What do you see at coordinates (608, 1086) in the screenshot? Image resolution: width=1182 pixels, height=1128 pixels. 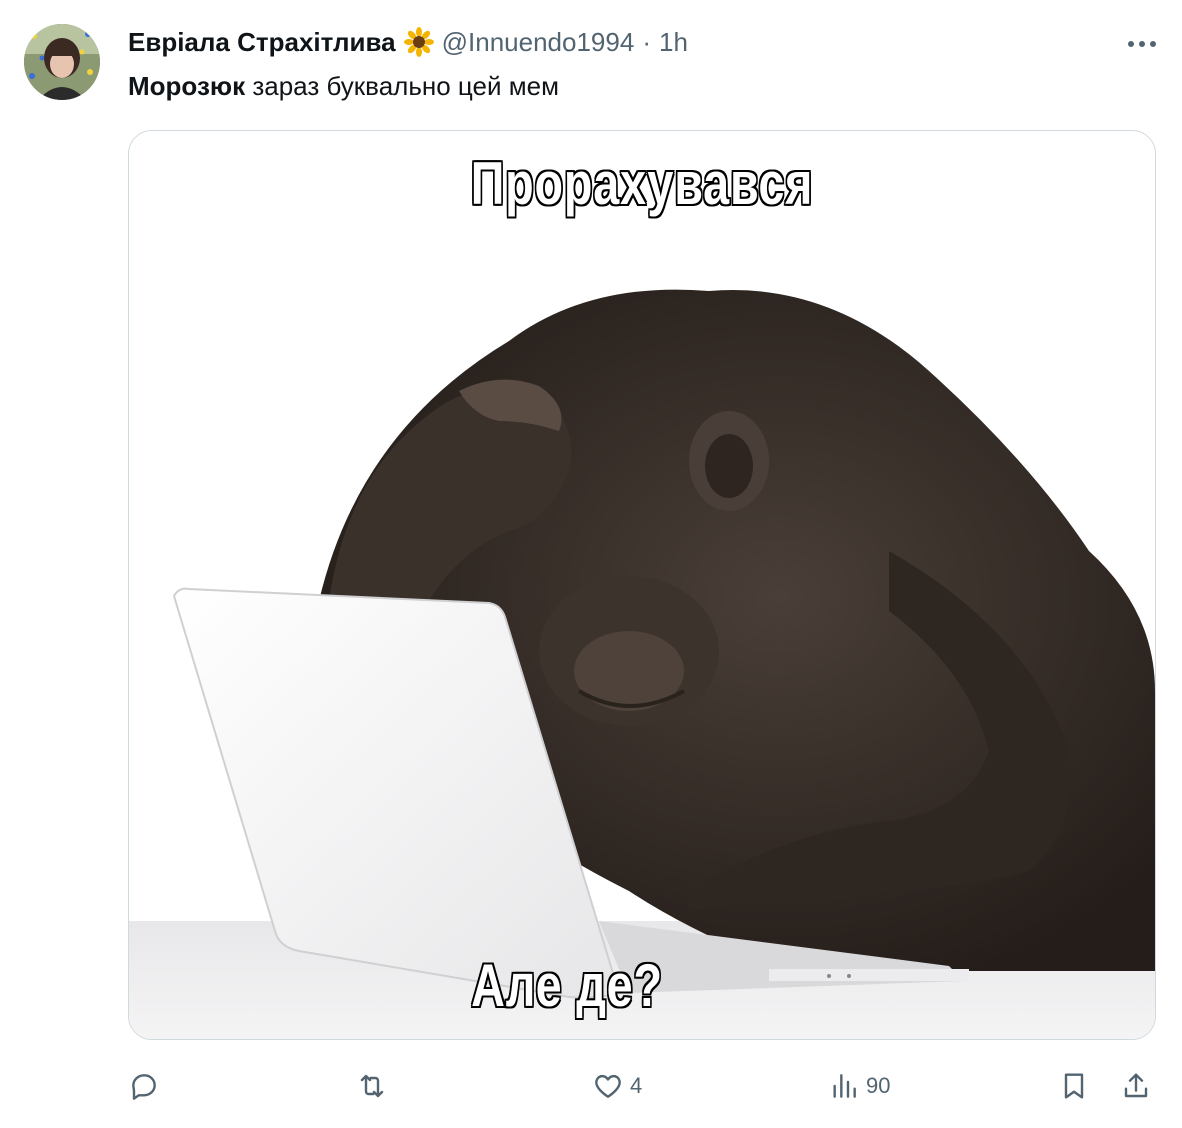 I see `heart-icon` at bounding box center [608, 1086].